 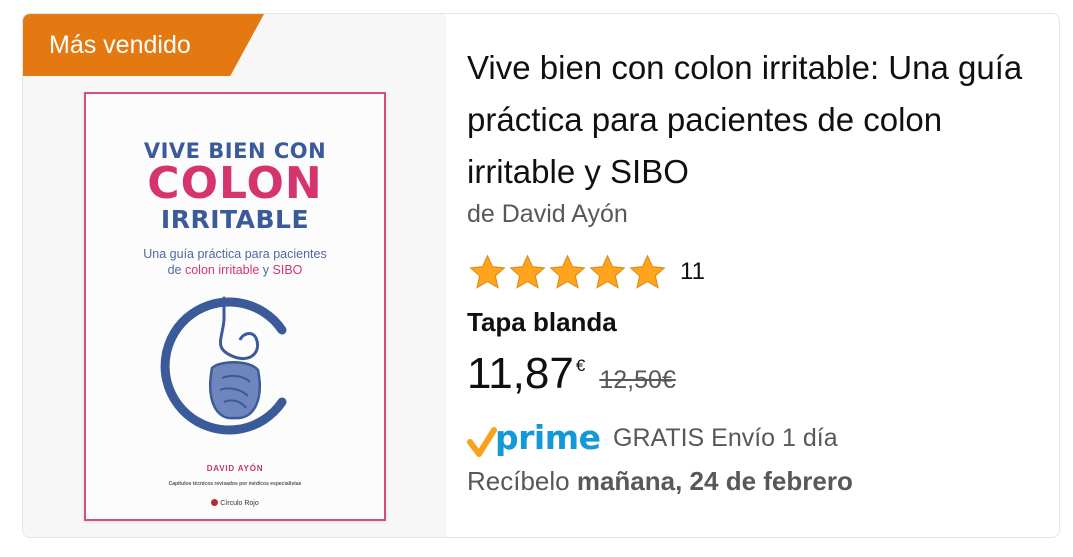 What do you see at coordinates (637, 380) in the screenshot?
I see `price-list: 12,50€` at bounding box center [637, 380].